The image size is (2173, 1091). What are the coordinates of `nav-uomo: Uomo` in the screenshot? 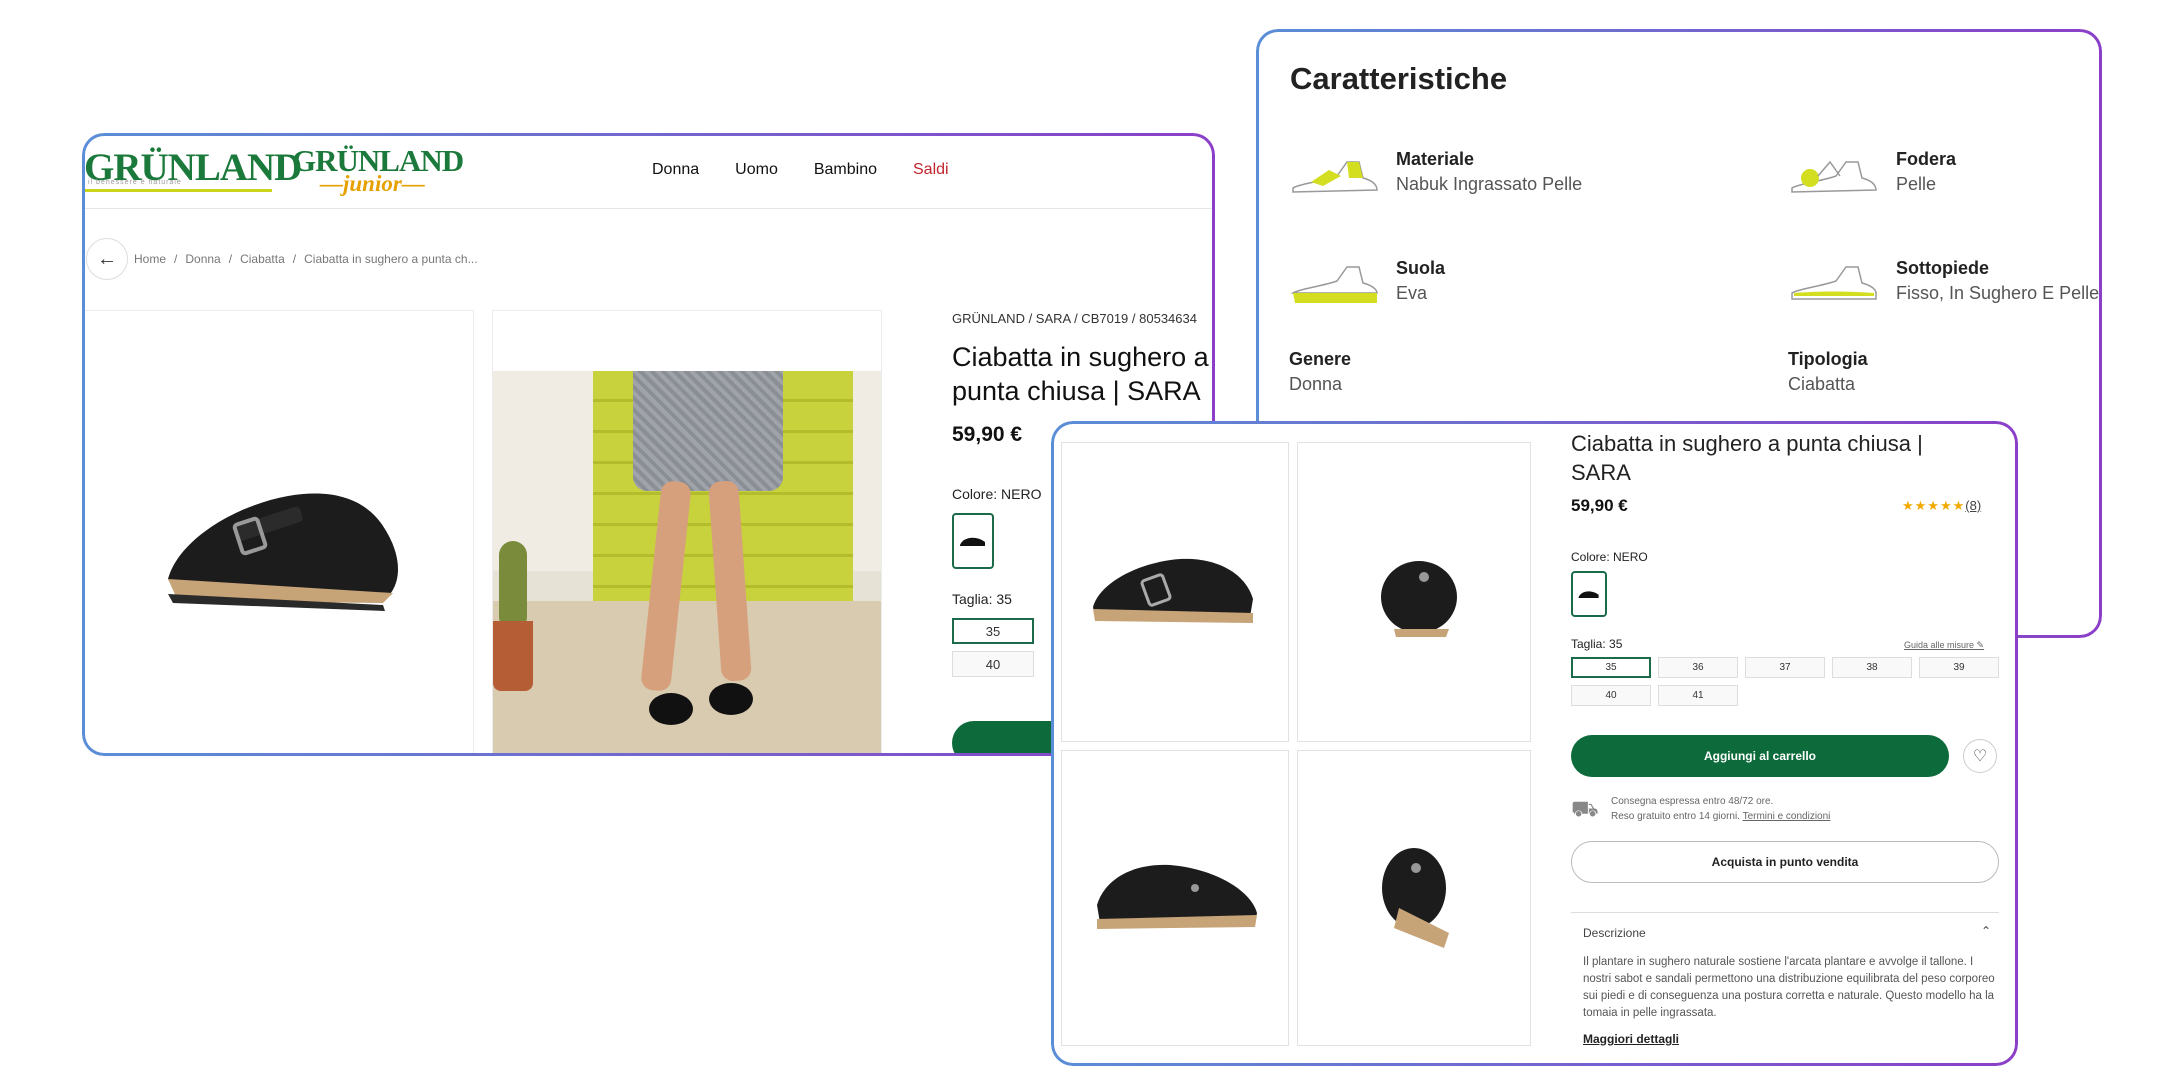 It's located at (756, 170).